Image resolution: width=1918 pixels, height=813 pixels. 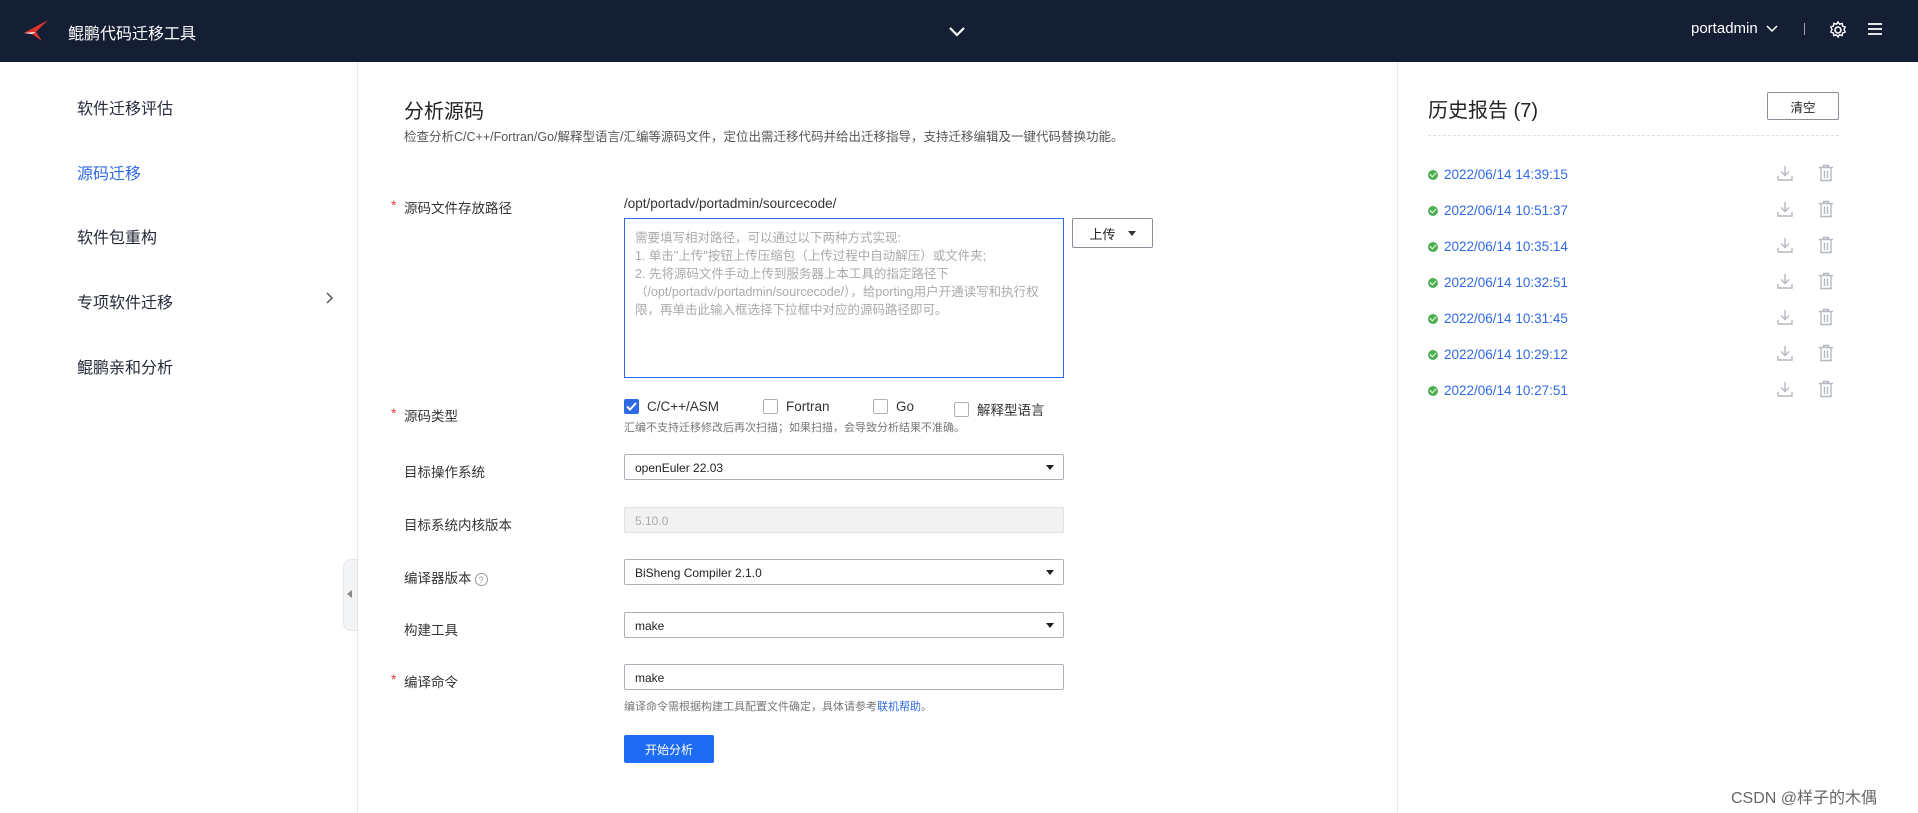 I want to click on compiler-value: BiSheng Compiler 2.1.0, so click(x=698, y=573).